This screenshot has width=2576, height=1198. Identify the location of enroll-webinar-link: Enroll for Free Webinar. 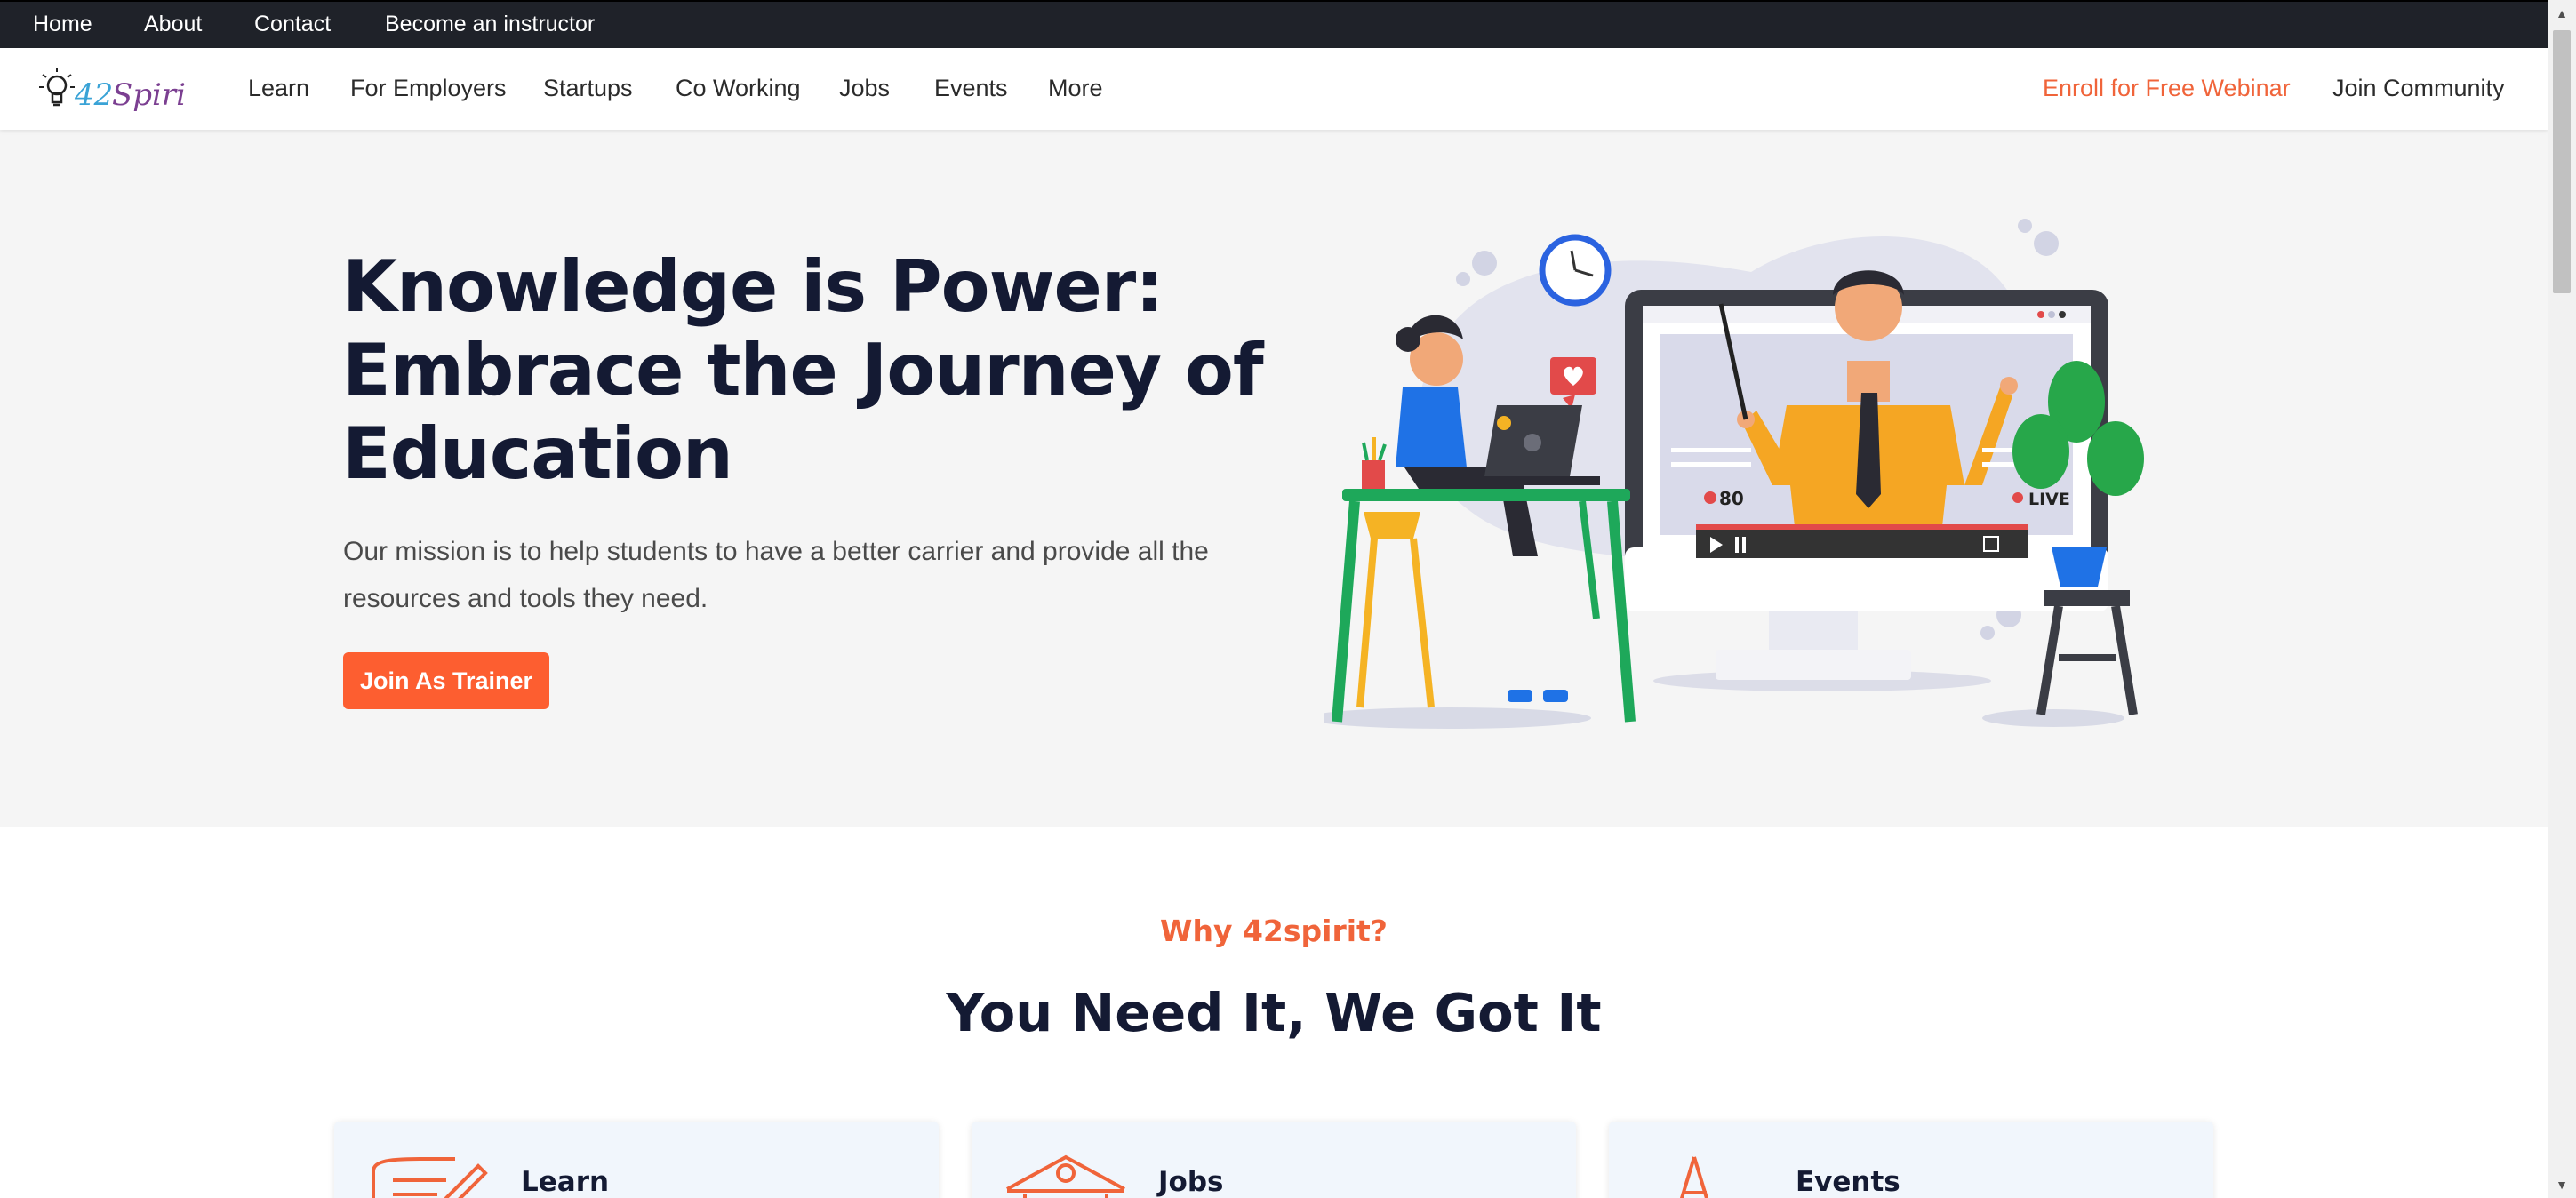
(2167, 88).